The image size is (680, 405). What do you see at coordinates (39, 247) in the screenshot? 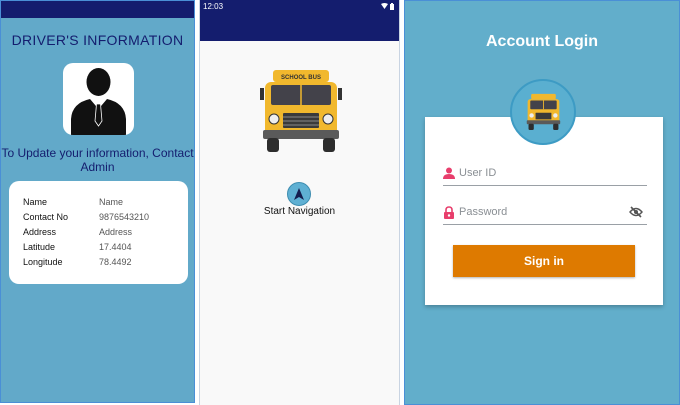
I see `detail-label: Latitude` at bounding box center [39, 247].